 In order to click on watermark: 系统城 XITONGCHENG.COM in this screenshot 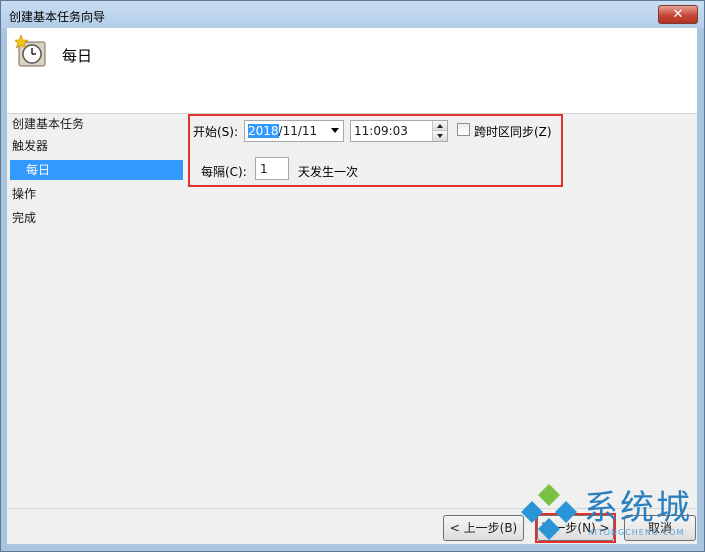, I will do `click(608, 513)`.